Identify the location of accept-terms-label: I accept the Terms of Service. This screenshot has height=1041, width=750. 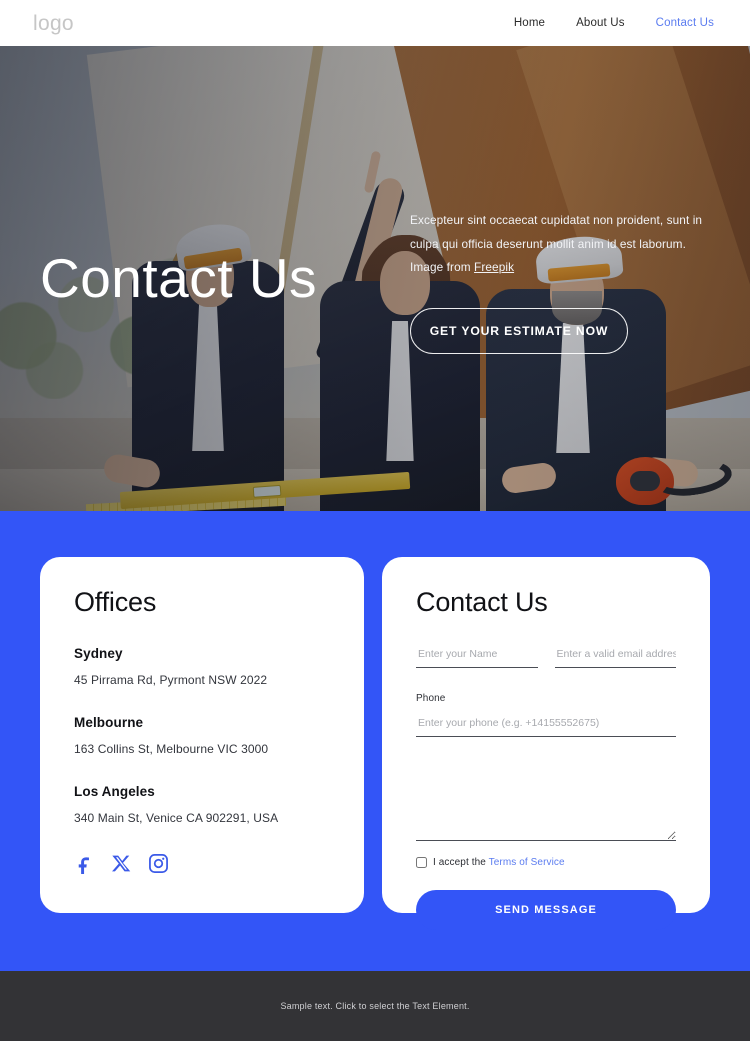
(499, 862).